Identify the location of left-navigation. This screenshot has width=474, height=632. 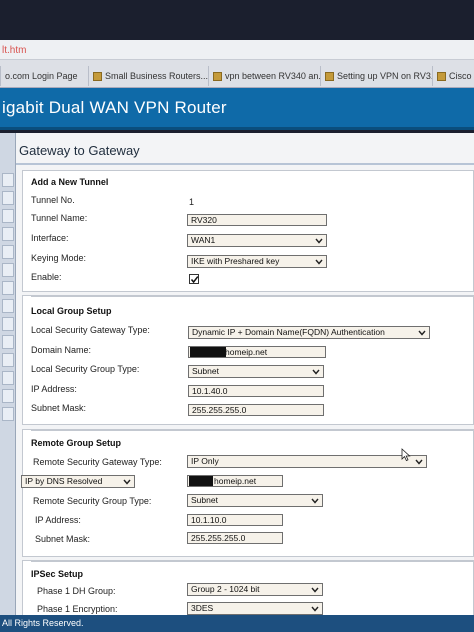
(8, 374).